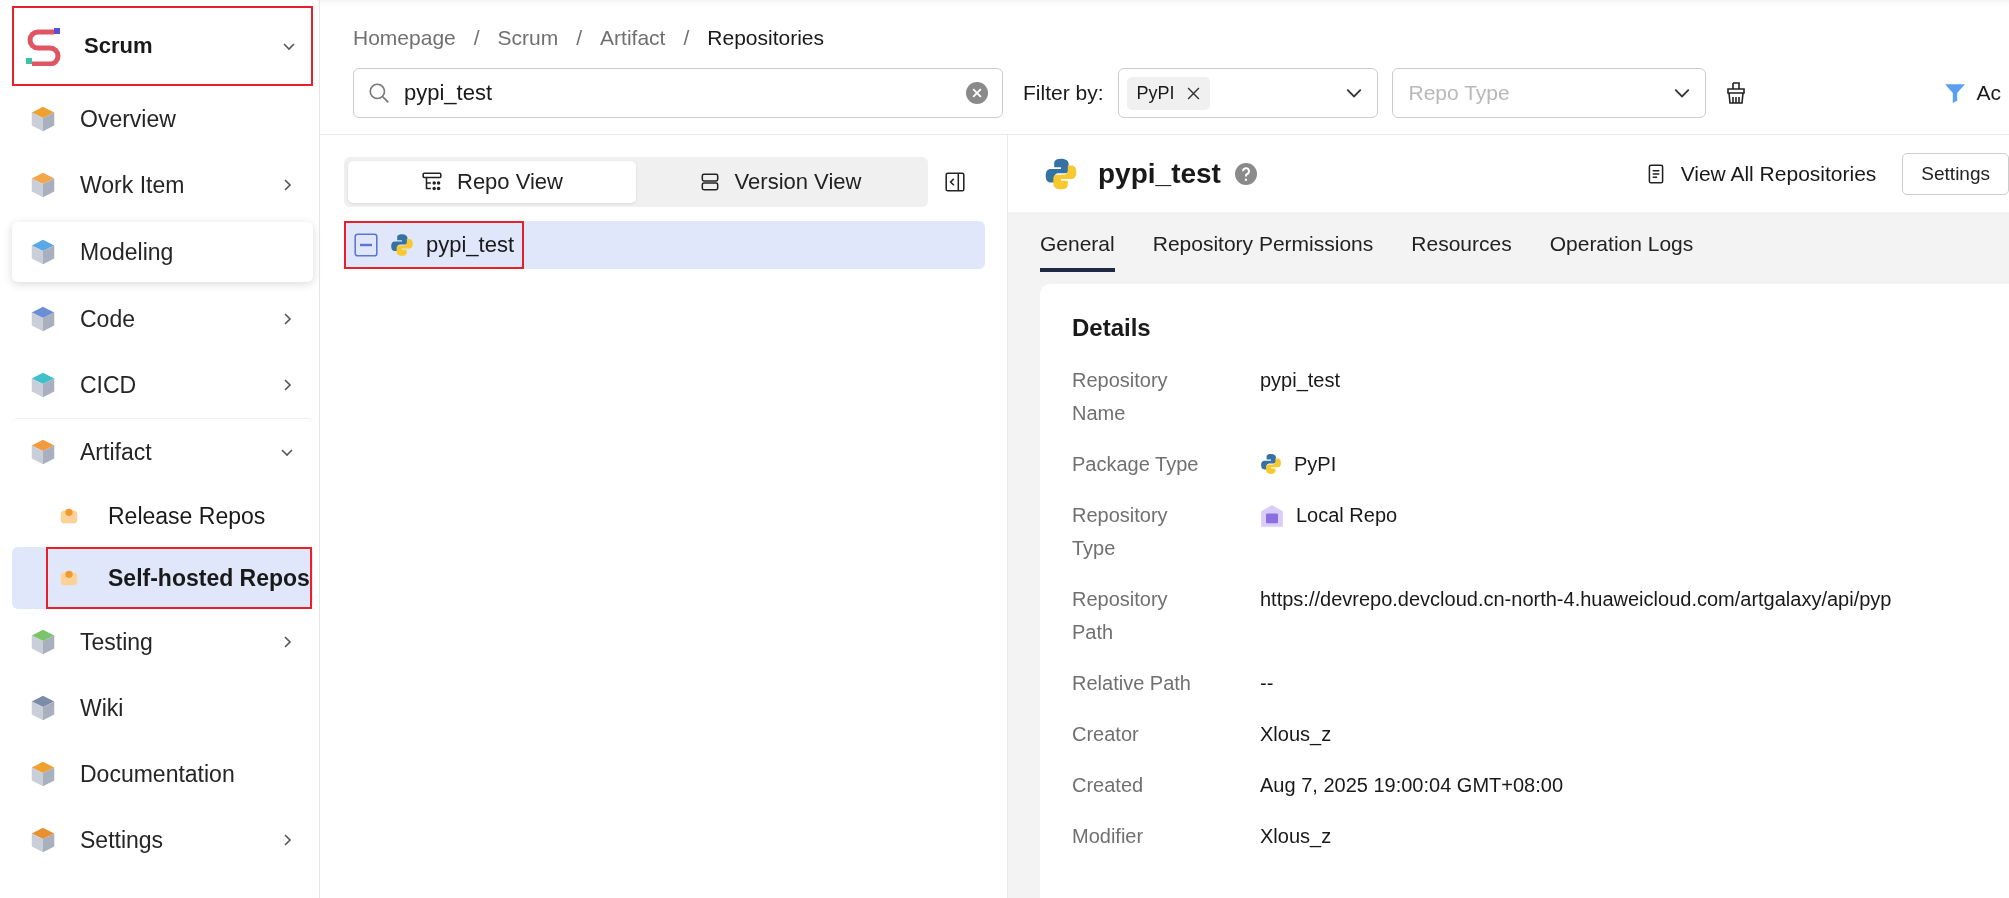 The width and height of the screenshot is (2009, 898). What do you see at coordinates (1263, 252) in the screenshot?
I see `tab: Repository Permissions` at bounding box center [1263, 252].